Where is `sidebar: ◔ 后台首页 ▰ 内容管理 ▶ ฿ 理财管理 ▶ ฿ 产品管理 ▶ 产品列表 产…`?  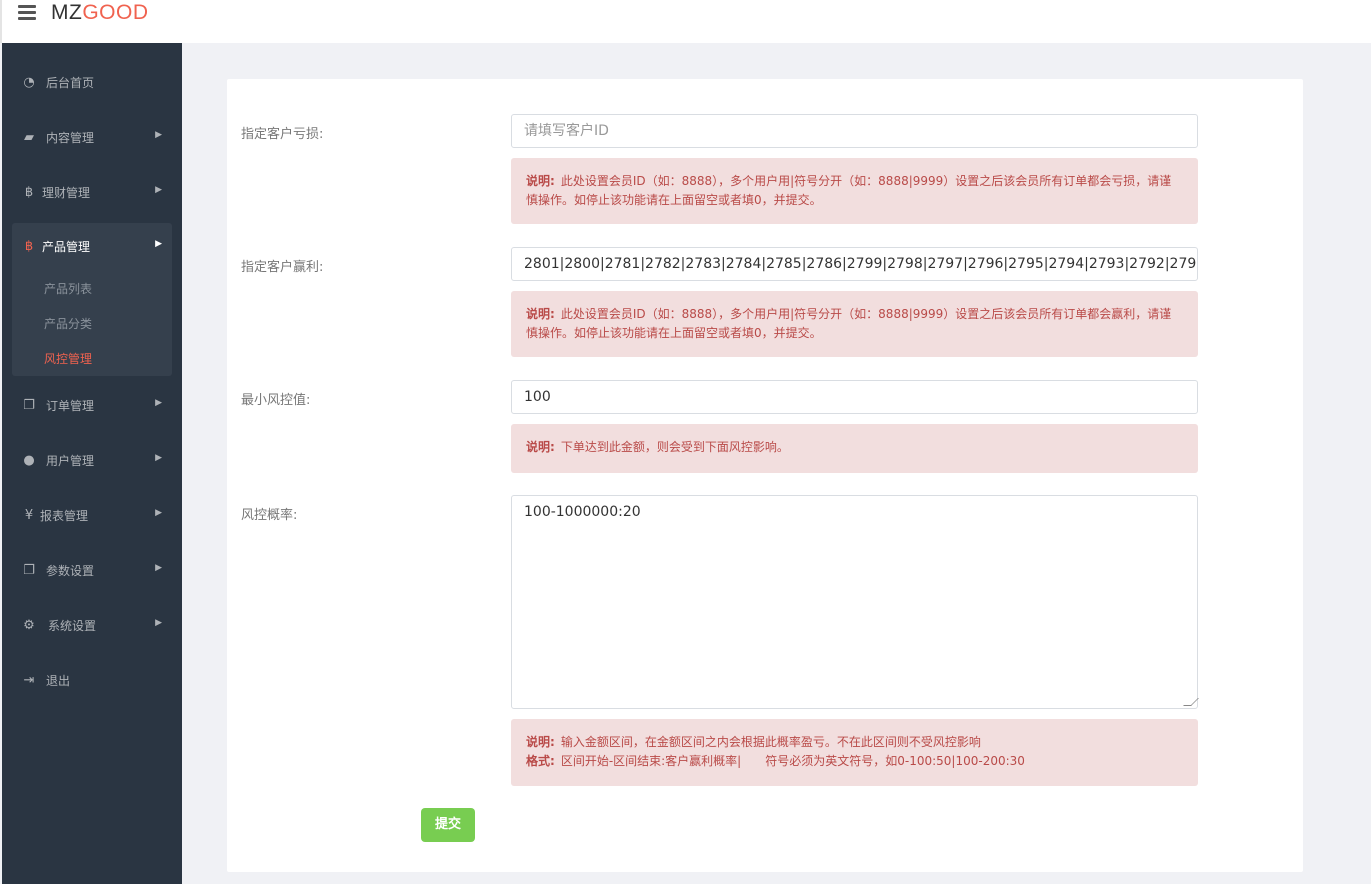 sidebar: ◔ 后台首页 ▰ 内容管理 ▶ ฿ 理财管理 ▶ ฿ 产品管理 ▶ 产品列表 产… is located at coordinates (92, 463).